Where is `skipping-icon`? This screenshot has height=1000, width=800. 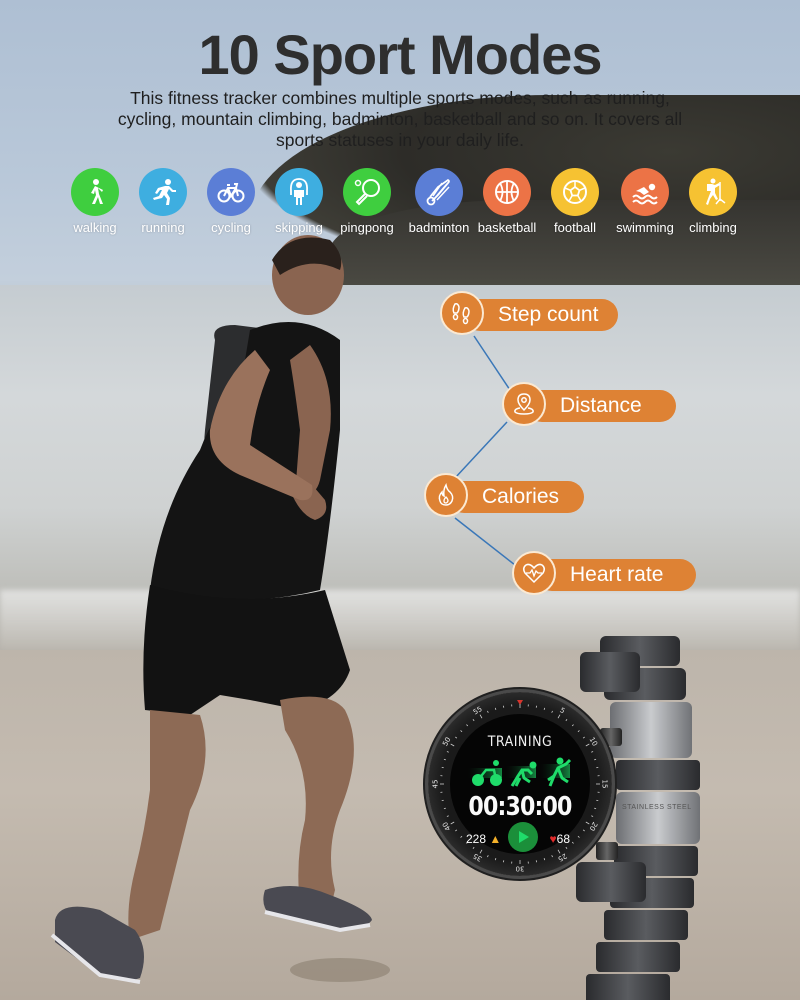 skipping-icon is located at coordinates (299, 192).